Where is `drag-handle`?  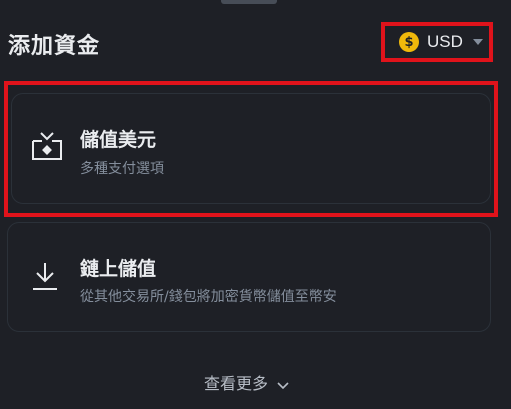
drag-handle is located at coordinates (249, 2).